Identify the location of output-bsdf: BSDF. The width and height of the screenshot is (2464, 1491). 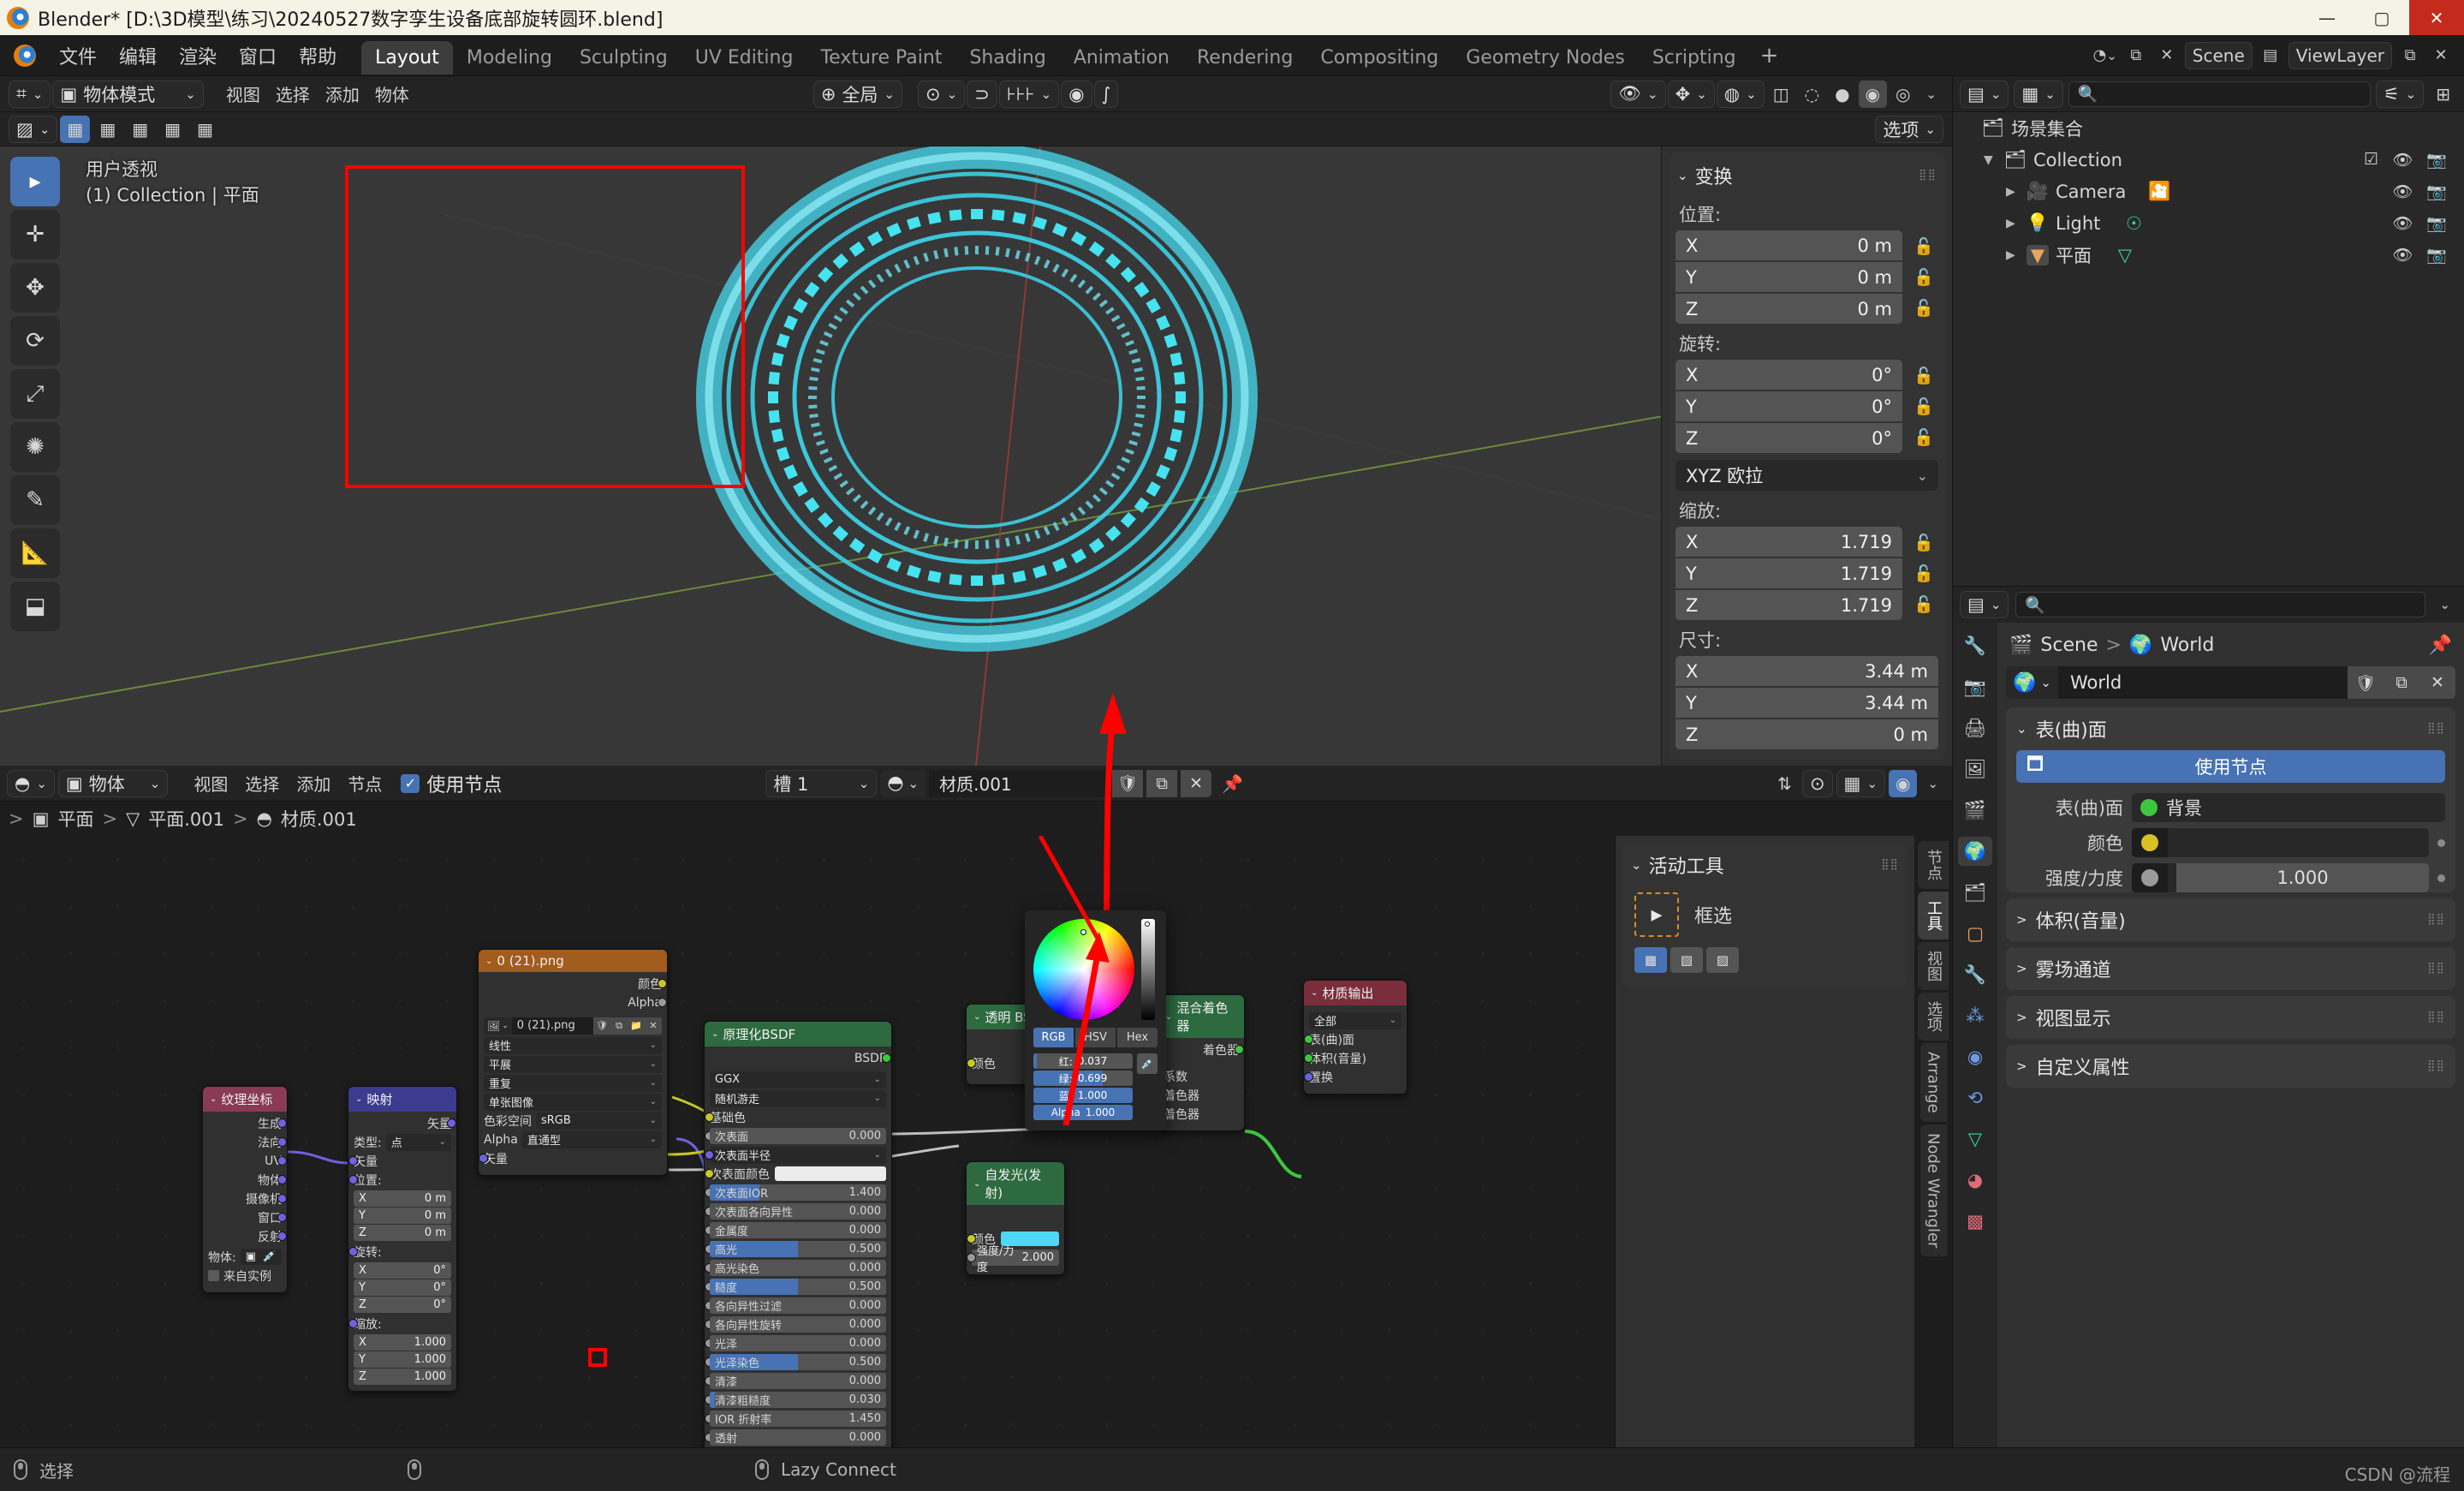
(800, 1058).